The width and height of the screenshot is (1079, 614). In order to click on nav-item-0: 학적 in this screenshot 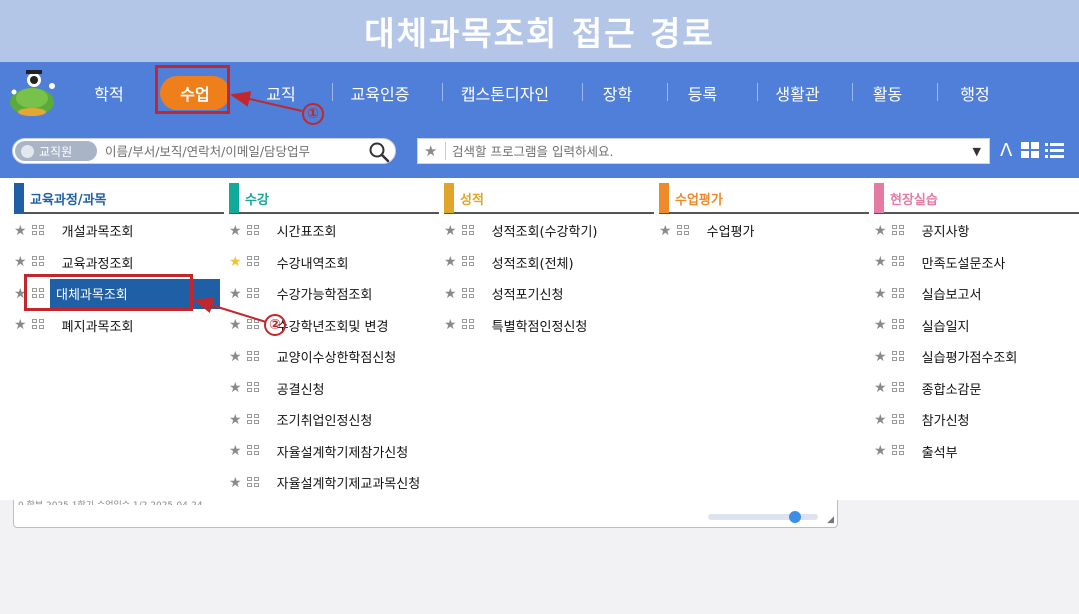, I will do `click(109, 93)`.